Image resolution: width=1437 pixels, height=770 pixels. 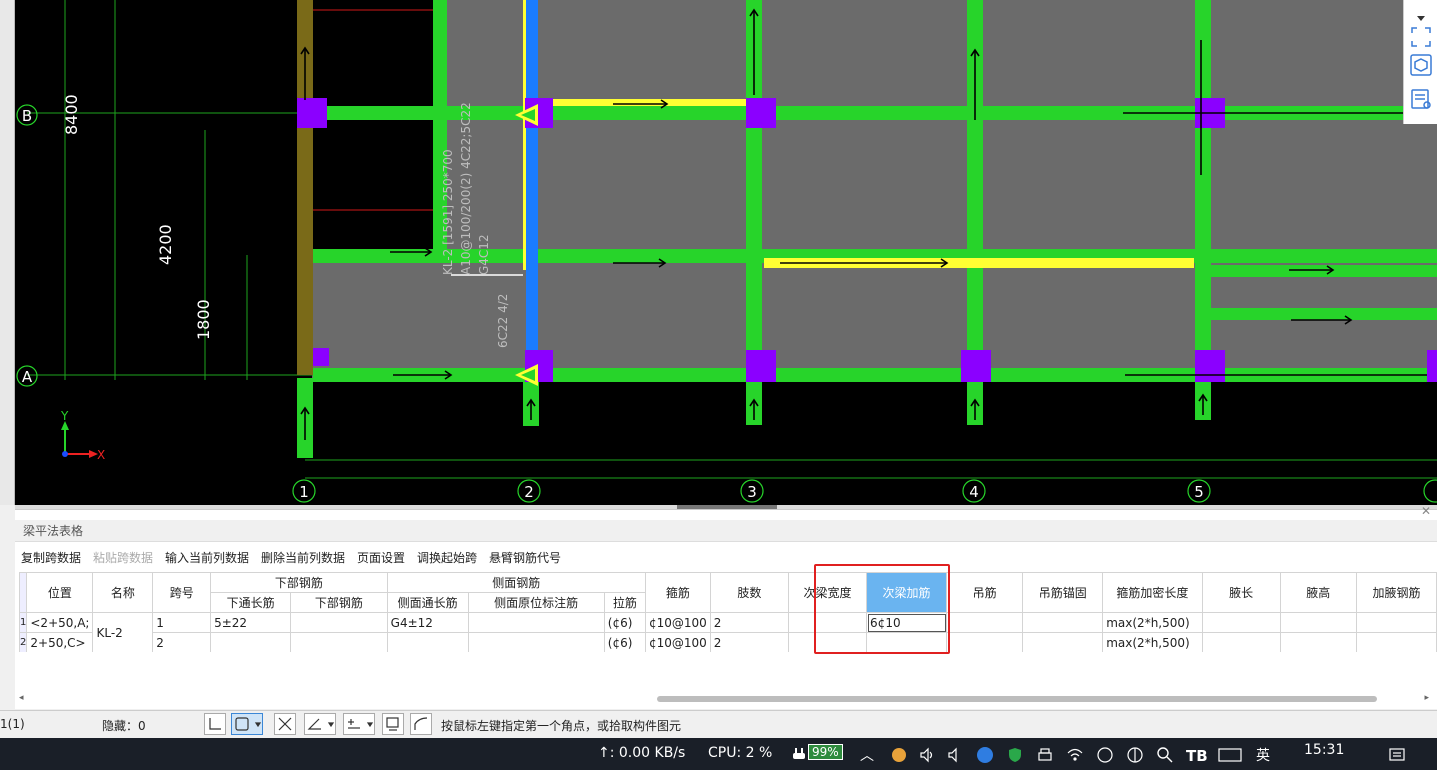 I want to click on axis-y-label: Y, so click(x=64, y=416).